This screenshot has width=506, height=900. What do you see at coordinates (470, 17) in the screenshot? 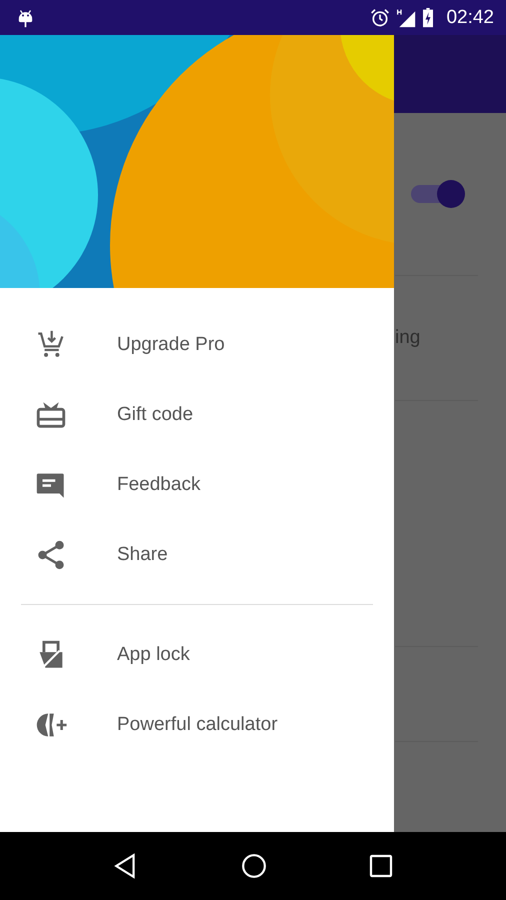
I see `clock-time: 02:42` at bounding box center [470, 17].